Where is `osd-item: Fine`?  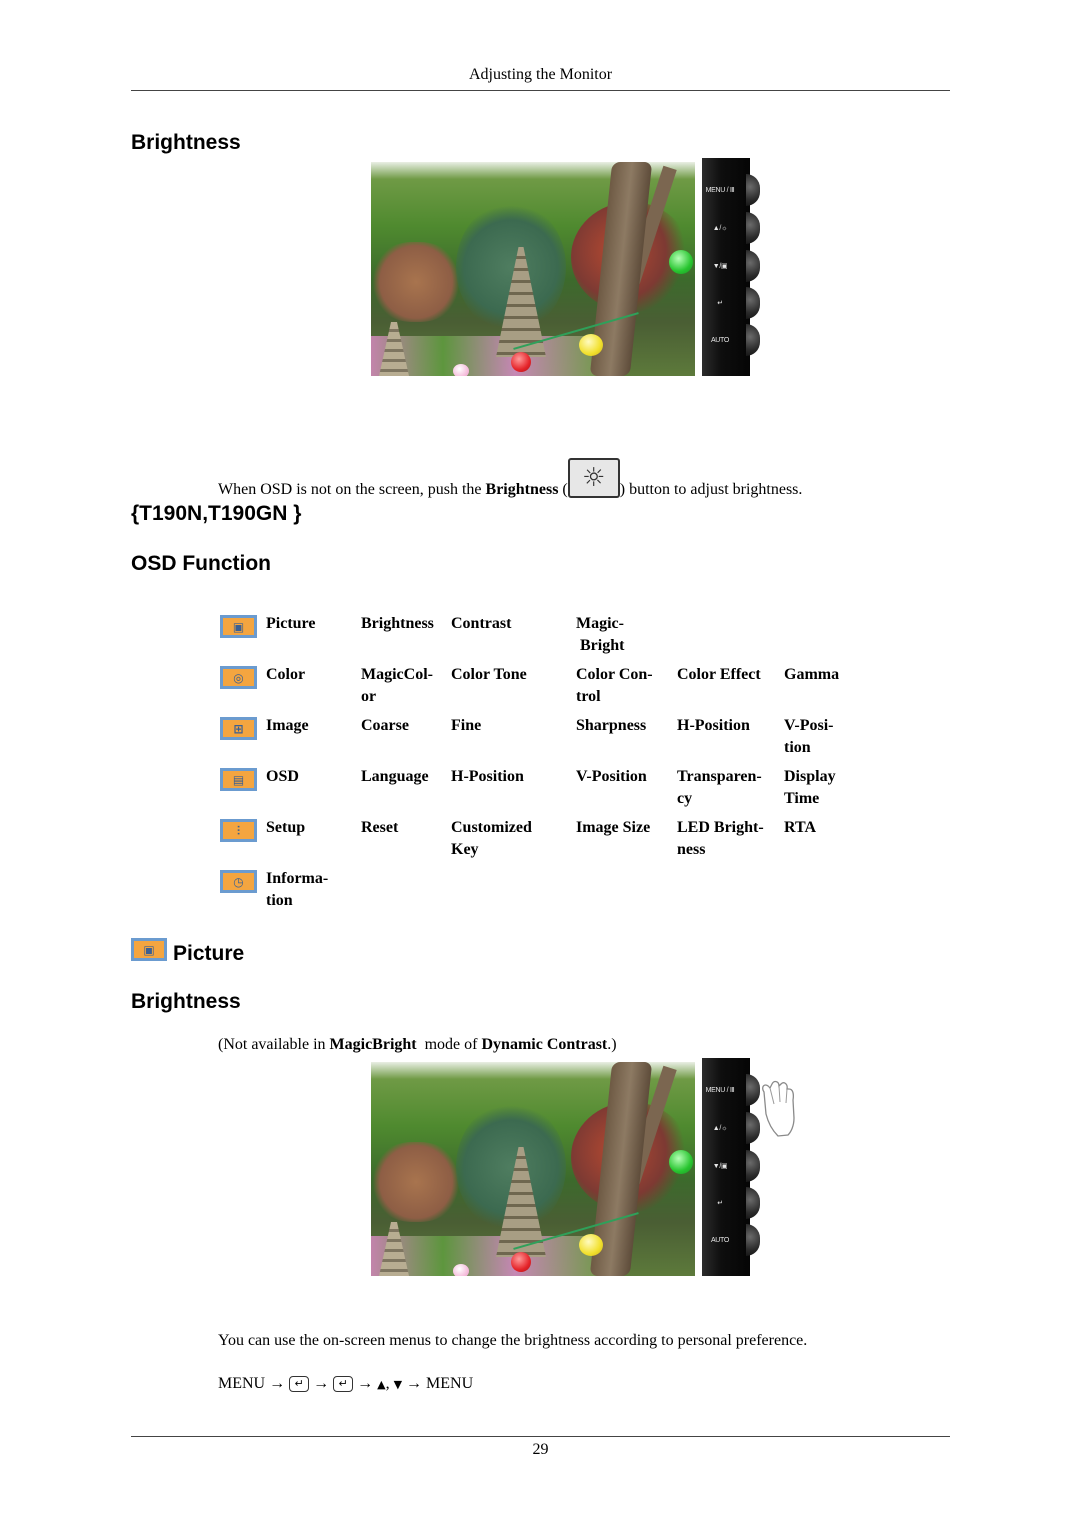 osd-item: Fine is located at coordinates (466, 725).